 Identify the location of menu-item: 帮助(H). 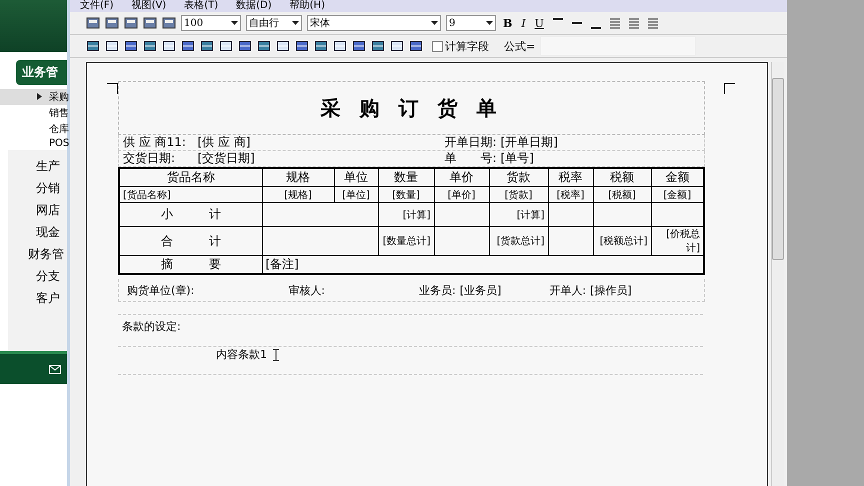
(307, 6).